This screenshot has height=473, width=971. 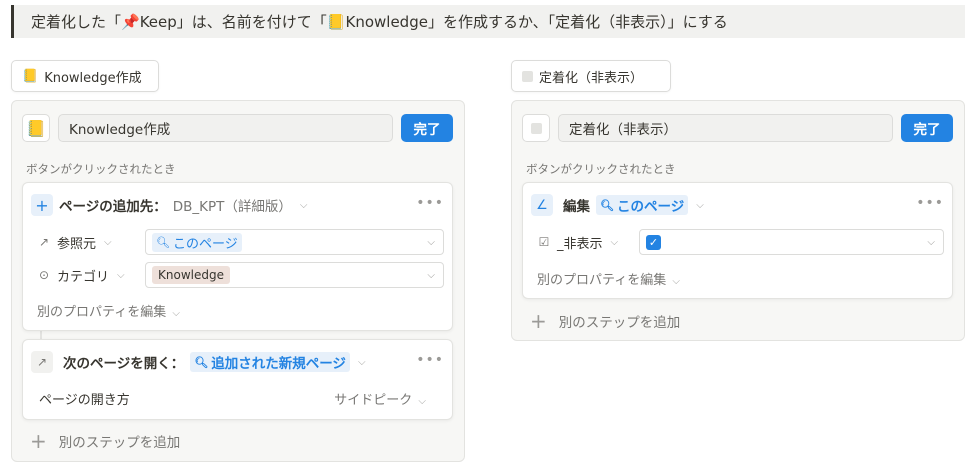 I want to click on property-row-hidden: ☑ _非表示 ⌵ ✓ ⌵, so click(x=740, y=242).